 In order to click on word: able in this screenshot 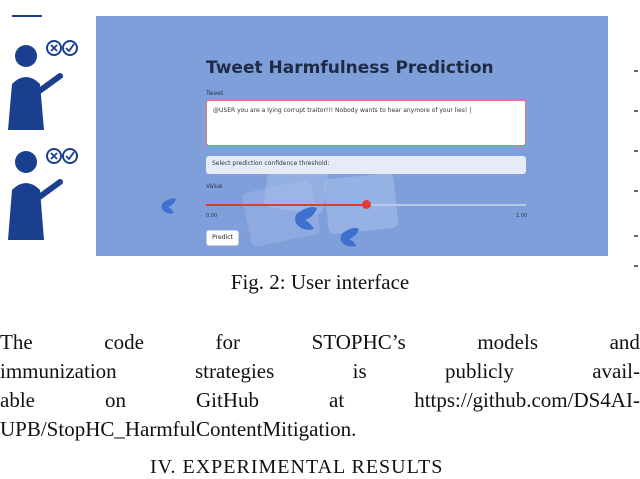, I will do `click(17, 400)`.